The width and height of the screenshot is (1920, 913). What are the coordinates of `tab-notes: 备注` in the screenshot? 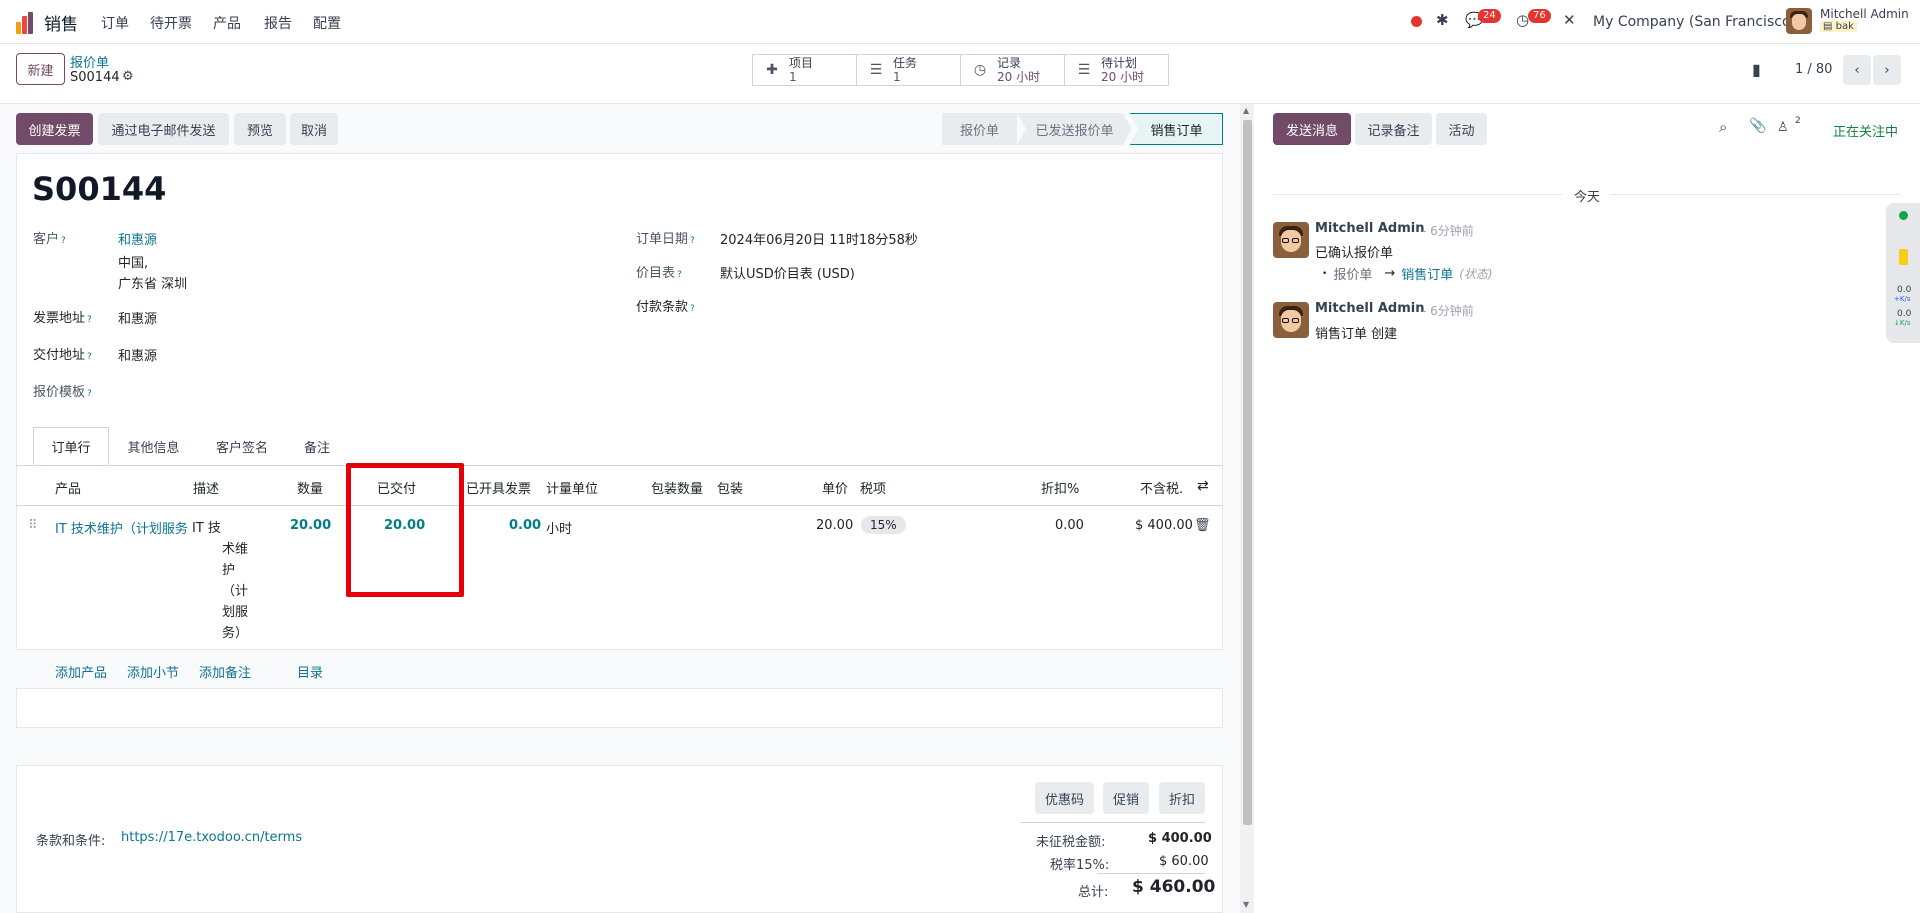 It's located at (317, 446).